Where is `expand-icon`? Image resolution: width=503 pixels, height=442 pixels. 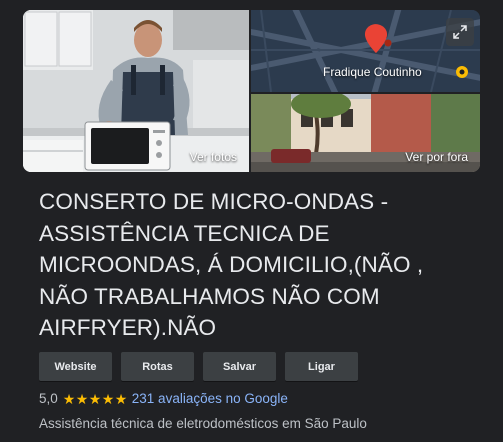
expand-icon is located at coordinates (460, 32).